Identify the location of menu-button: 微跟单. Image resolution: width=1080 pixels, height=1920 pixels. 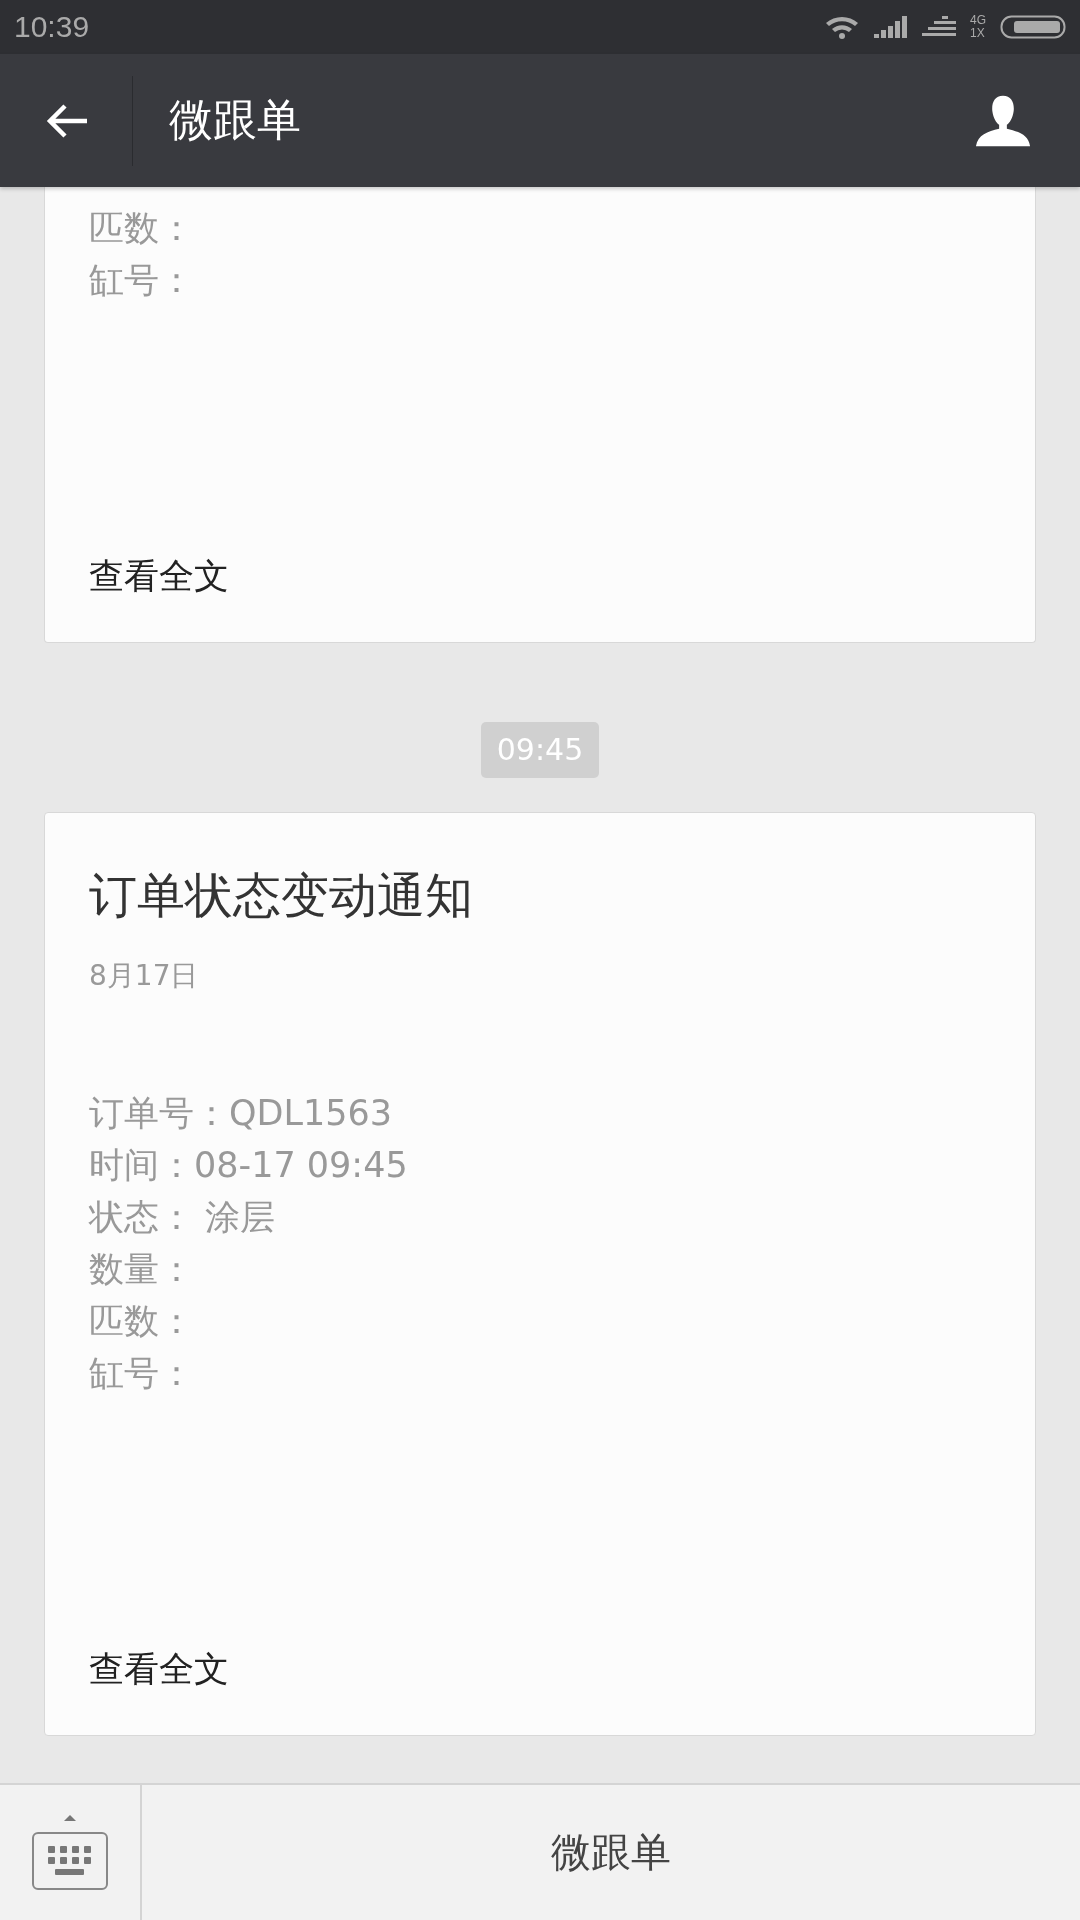
(611, 1852).